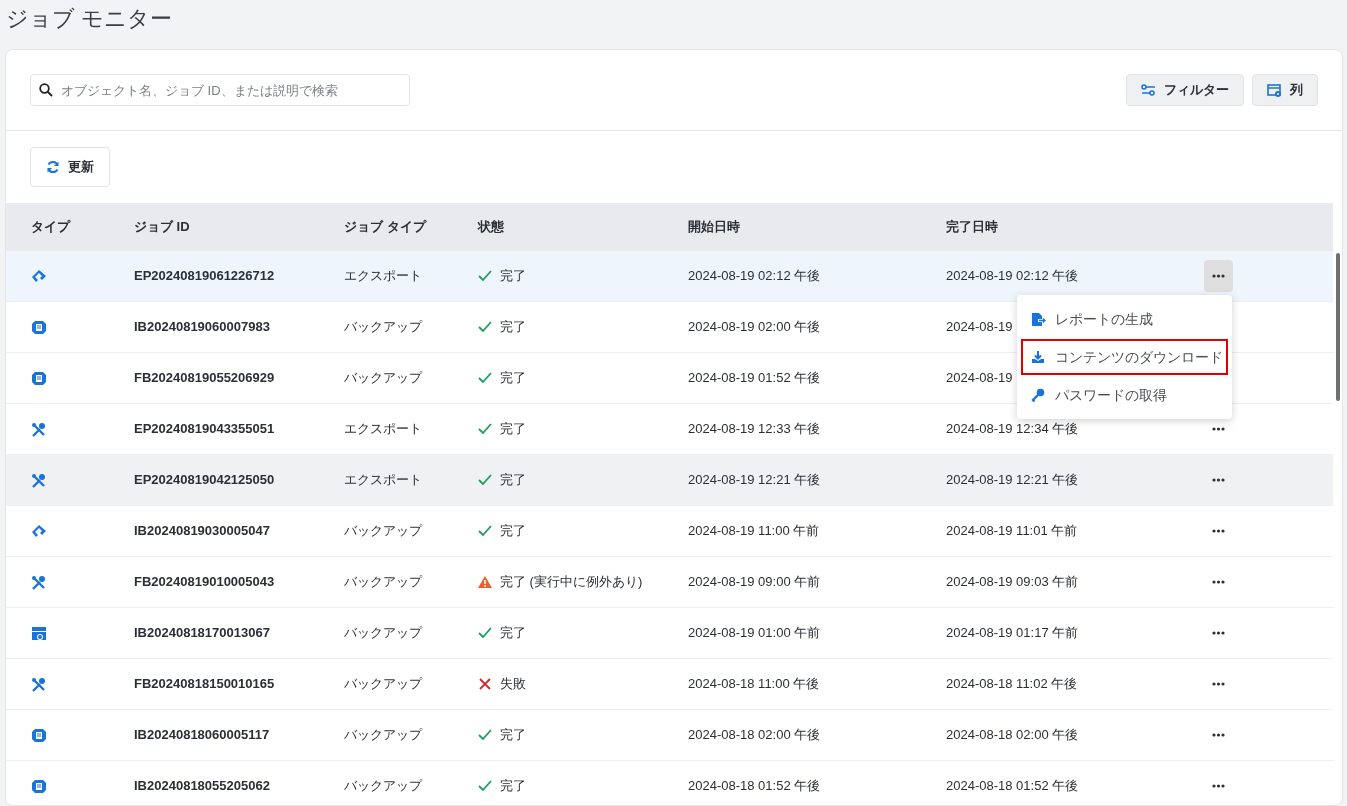  What do you see at coordinates (754, 531) in the screenshot?
I see `table-cell: 2024-08-19 11:00 午前` at bounding box center [754, 531].